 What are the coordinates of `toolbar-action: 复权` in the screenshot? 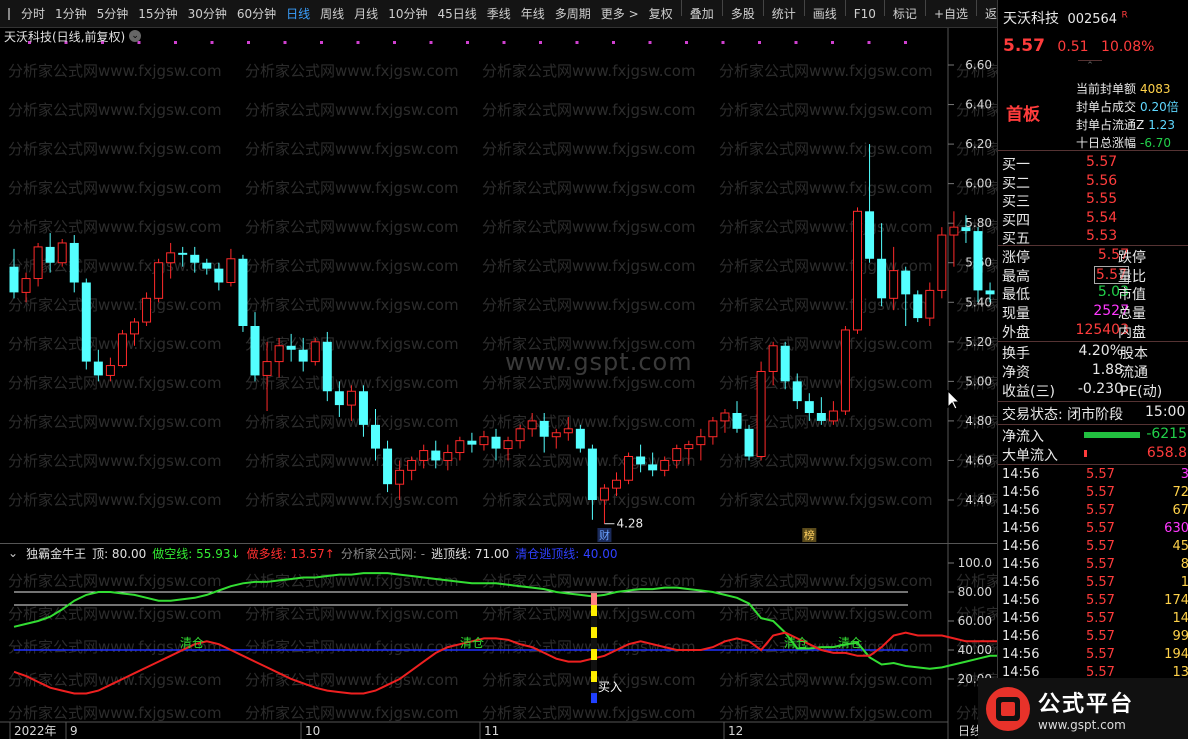 It's located at (661, 14).